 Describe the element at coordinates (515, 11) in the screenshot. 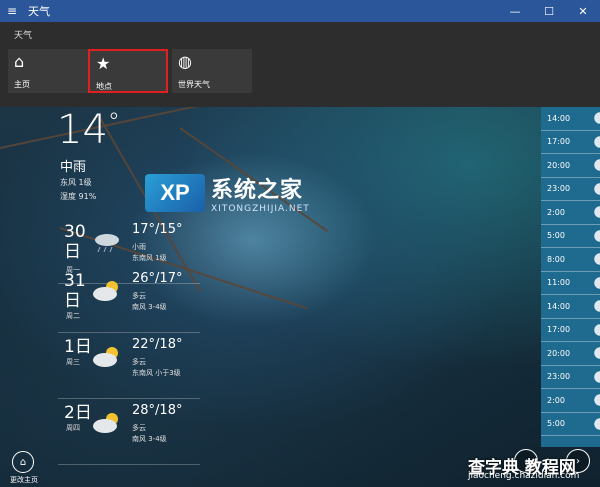

I see `minimize-icon: —` at that location.